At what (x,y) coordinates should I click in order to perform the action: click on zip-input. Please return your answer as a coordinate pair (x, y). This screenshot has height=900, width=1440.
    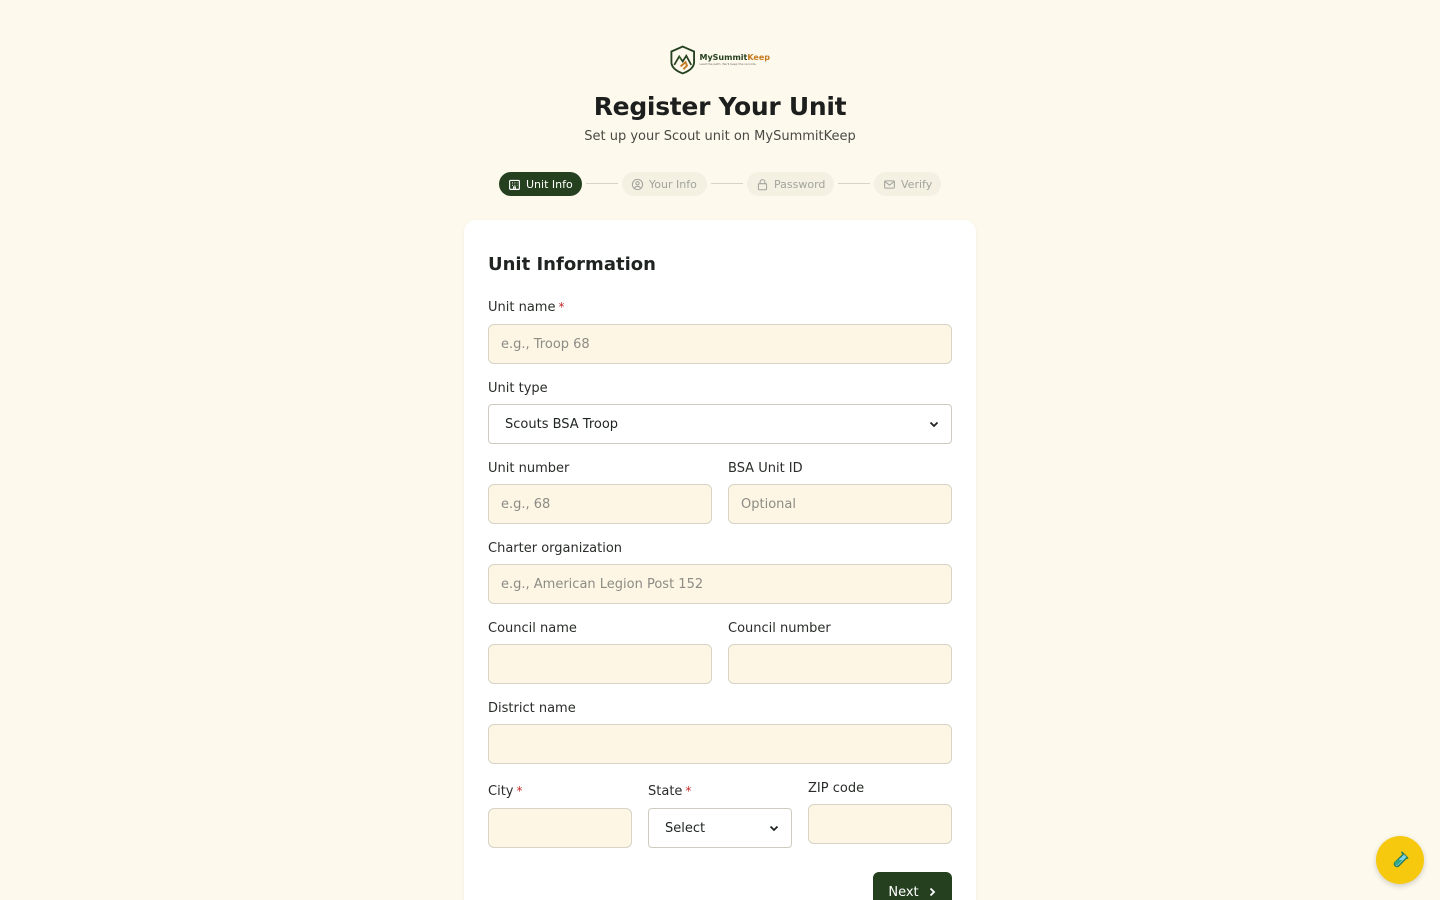
    Looking at the image, I should click on (880, 824).